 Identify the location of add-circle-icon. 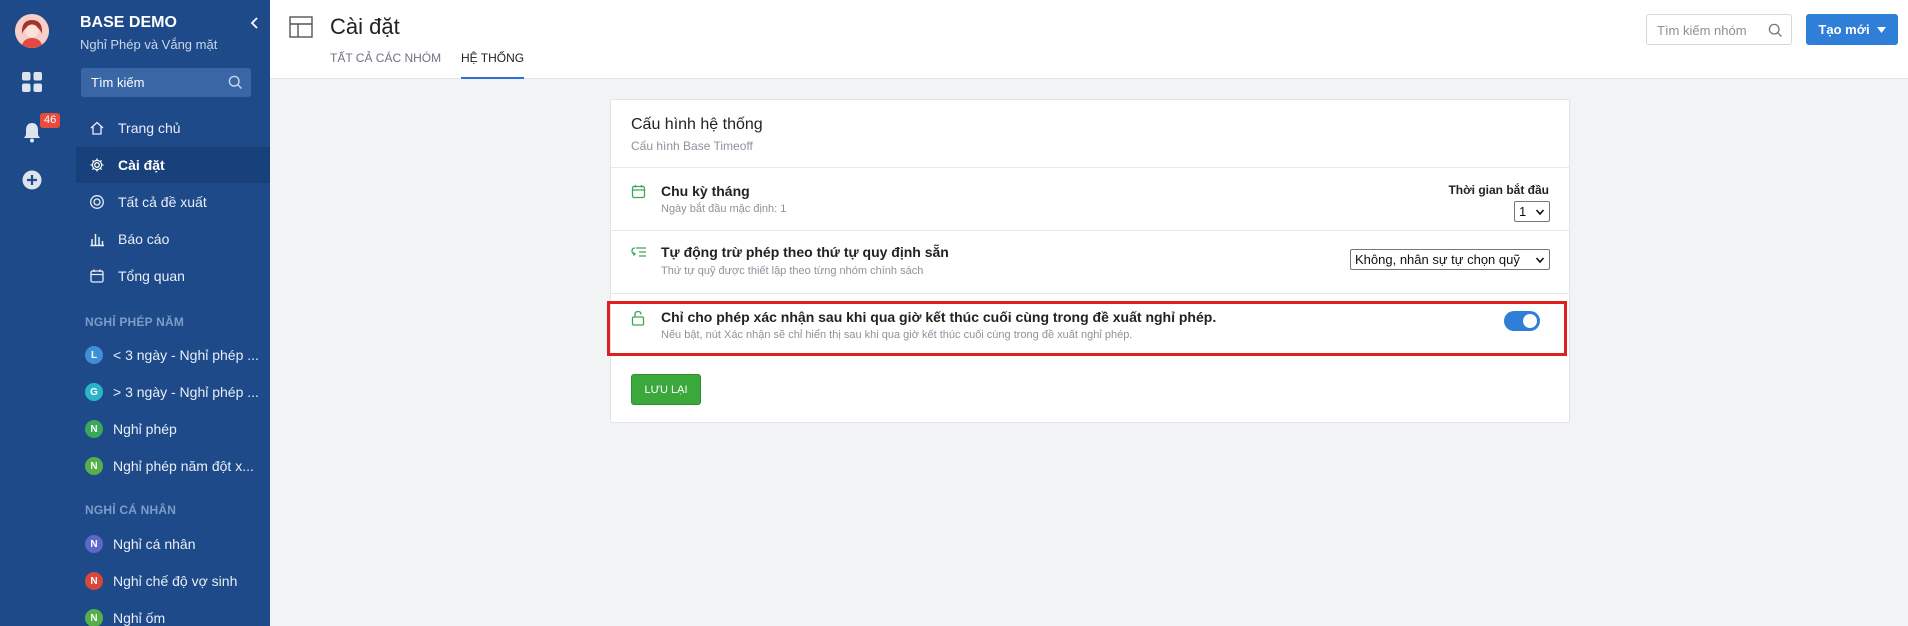
(32, 180).